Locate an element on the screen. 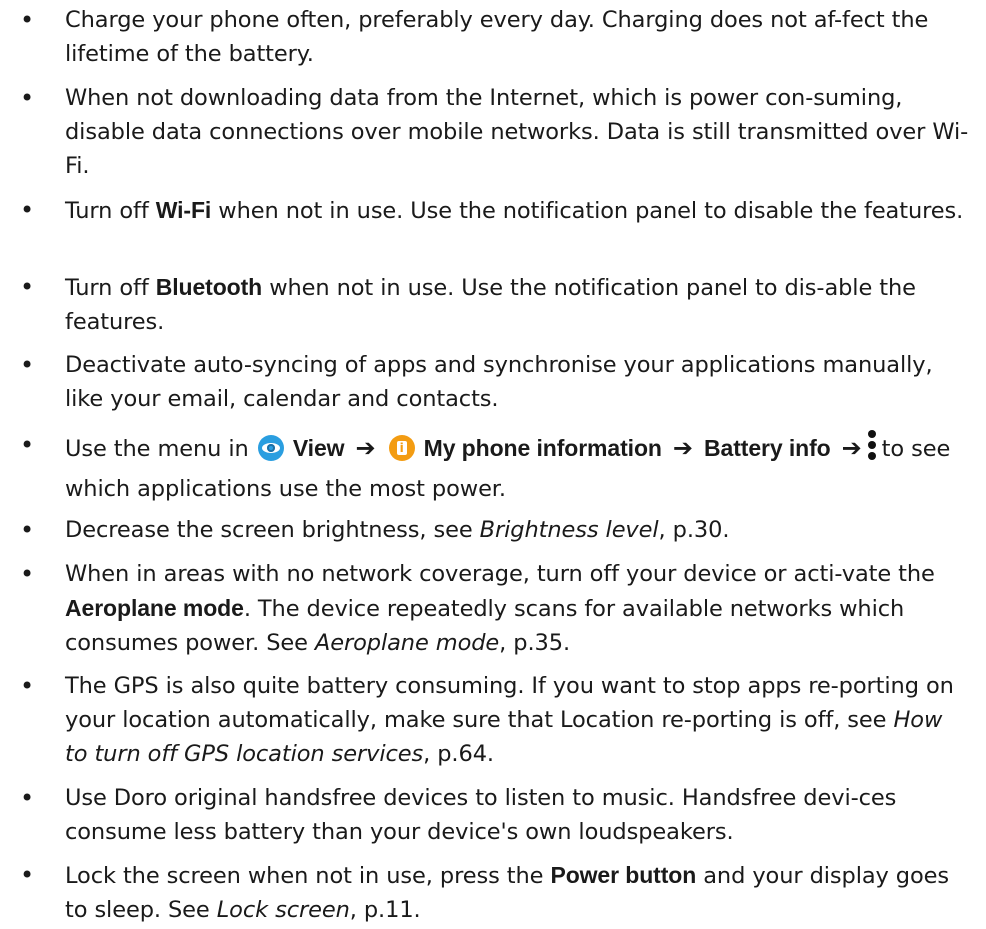 Image resolution: width=986 pixels, height=929 pixels. aeroplane-mode-label: Aeroplane mode is located at coordinates (154, 608).